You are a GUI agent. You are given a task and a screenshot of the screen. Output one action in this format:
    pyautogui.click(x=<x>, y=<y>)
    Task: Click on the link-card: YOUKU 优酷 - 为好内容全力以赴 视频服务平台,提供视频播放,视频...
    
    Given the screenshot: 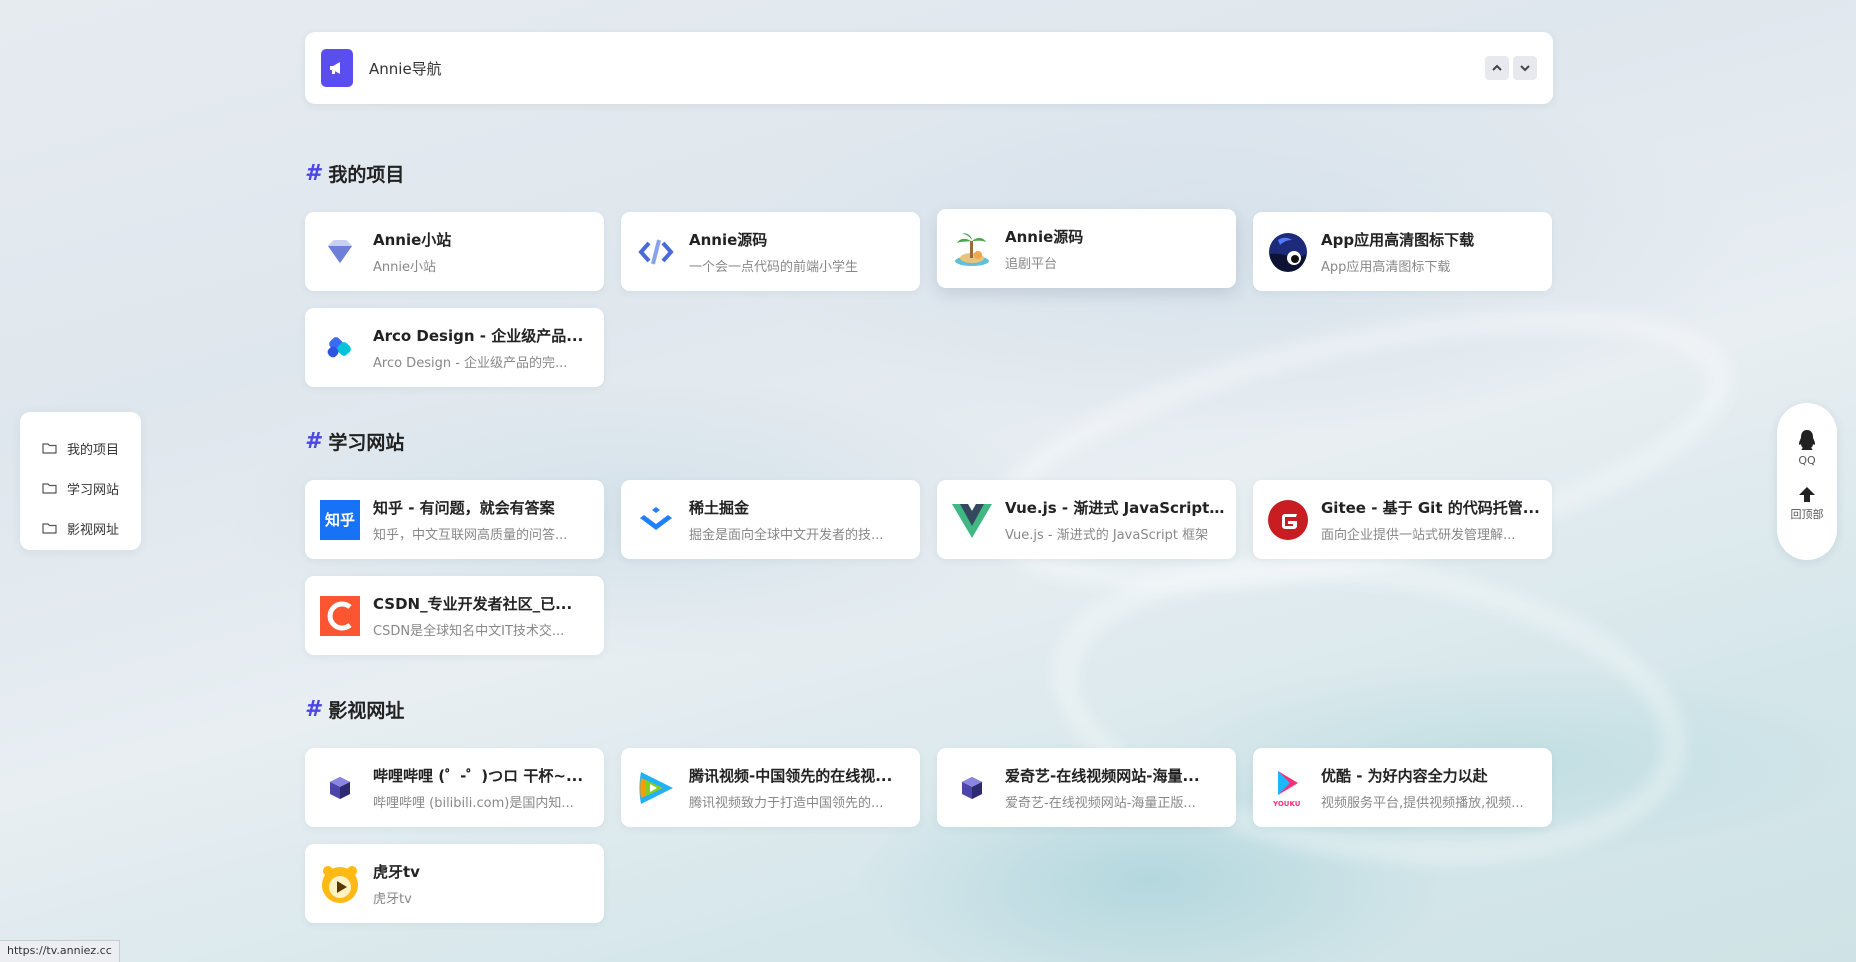 What is the action you would take?
    pyautogui.click(x=1402, y=787)
    